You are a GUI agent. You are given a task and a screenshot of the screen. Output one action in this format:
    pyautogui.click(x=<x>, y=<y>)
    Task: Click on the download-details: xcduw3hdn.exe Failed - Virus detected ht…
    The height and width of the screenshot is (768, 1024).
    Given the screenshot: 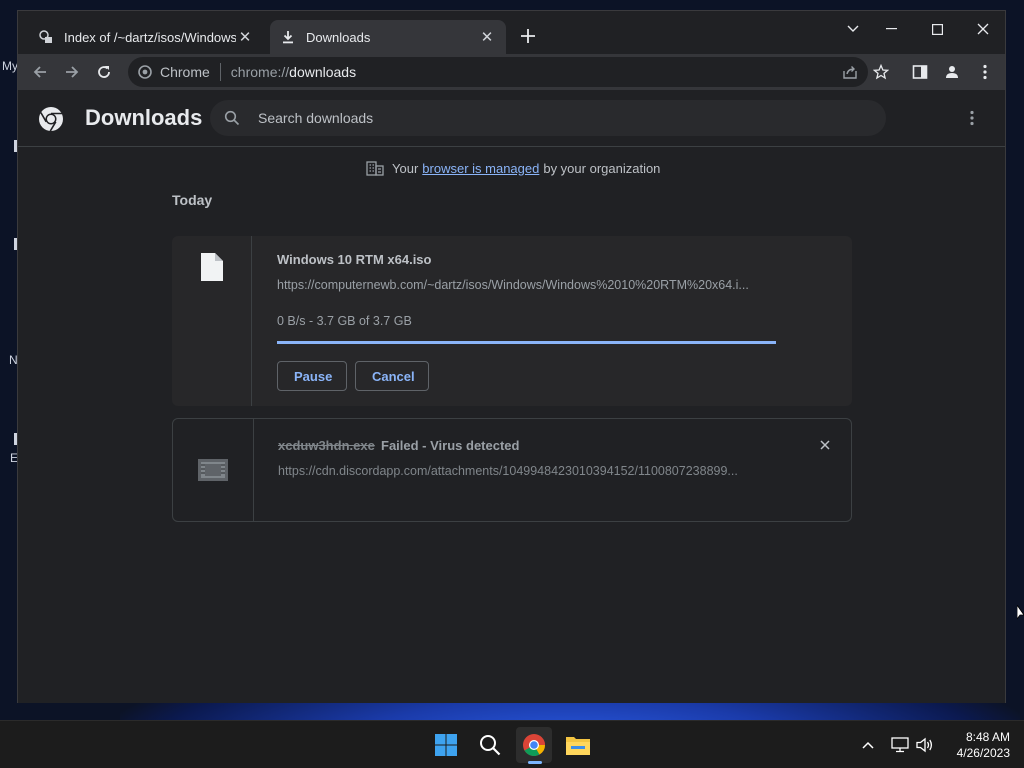 What is the action you would take?
    pyautogui.click(x=564, y=470)
    